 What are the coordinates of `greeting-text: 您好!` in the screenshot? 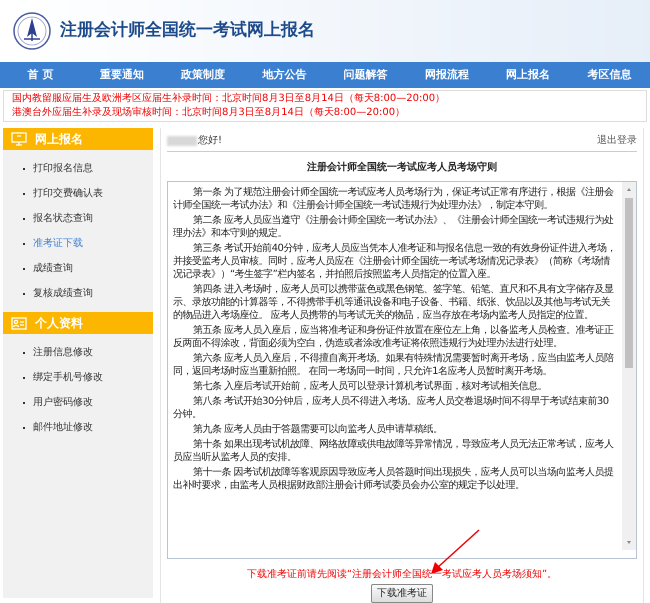 It's located at (210, 141).